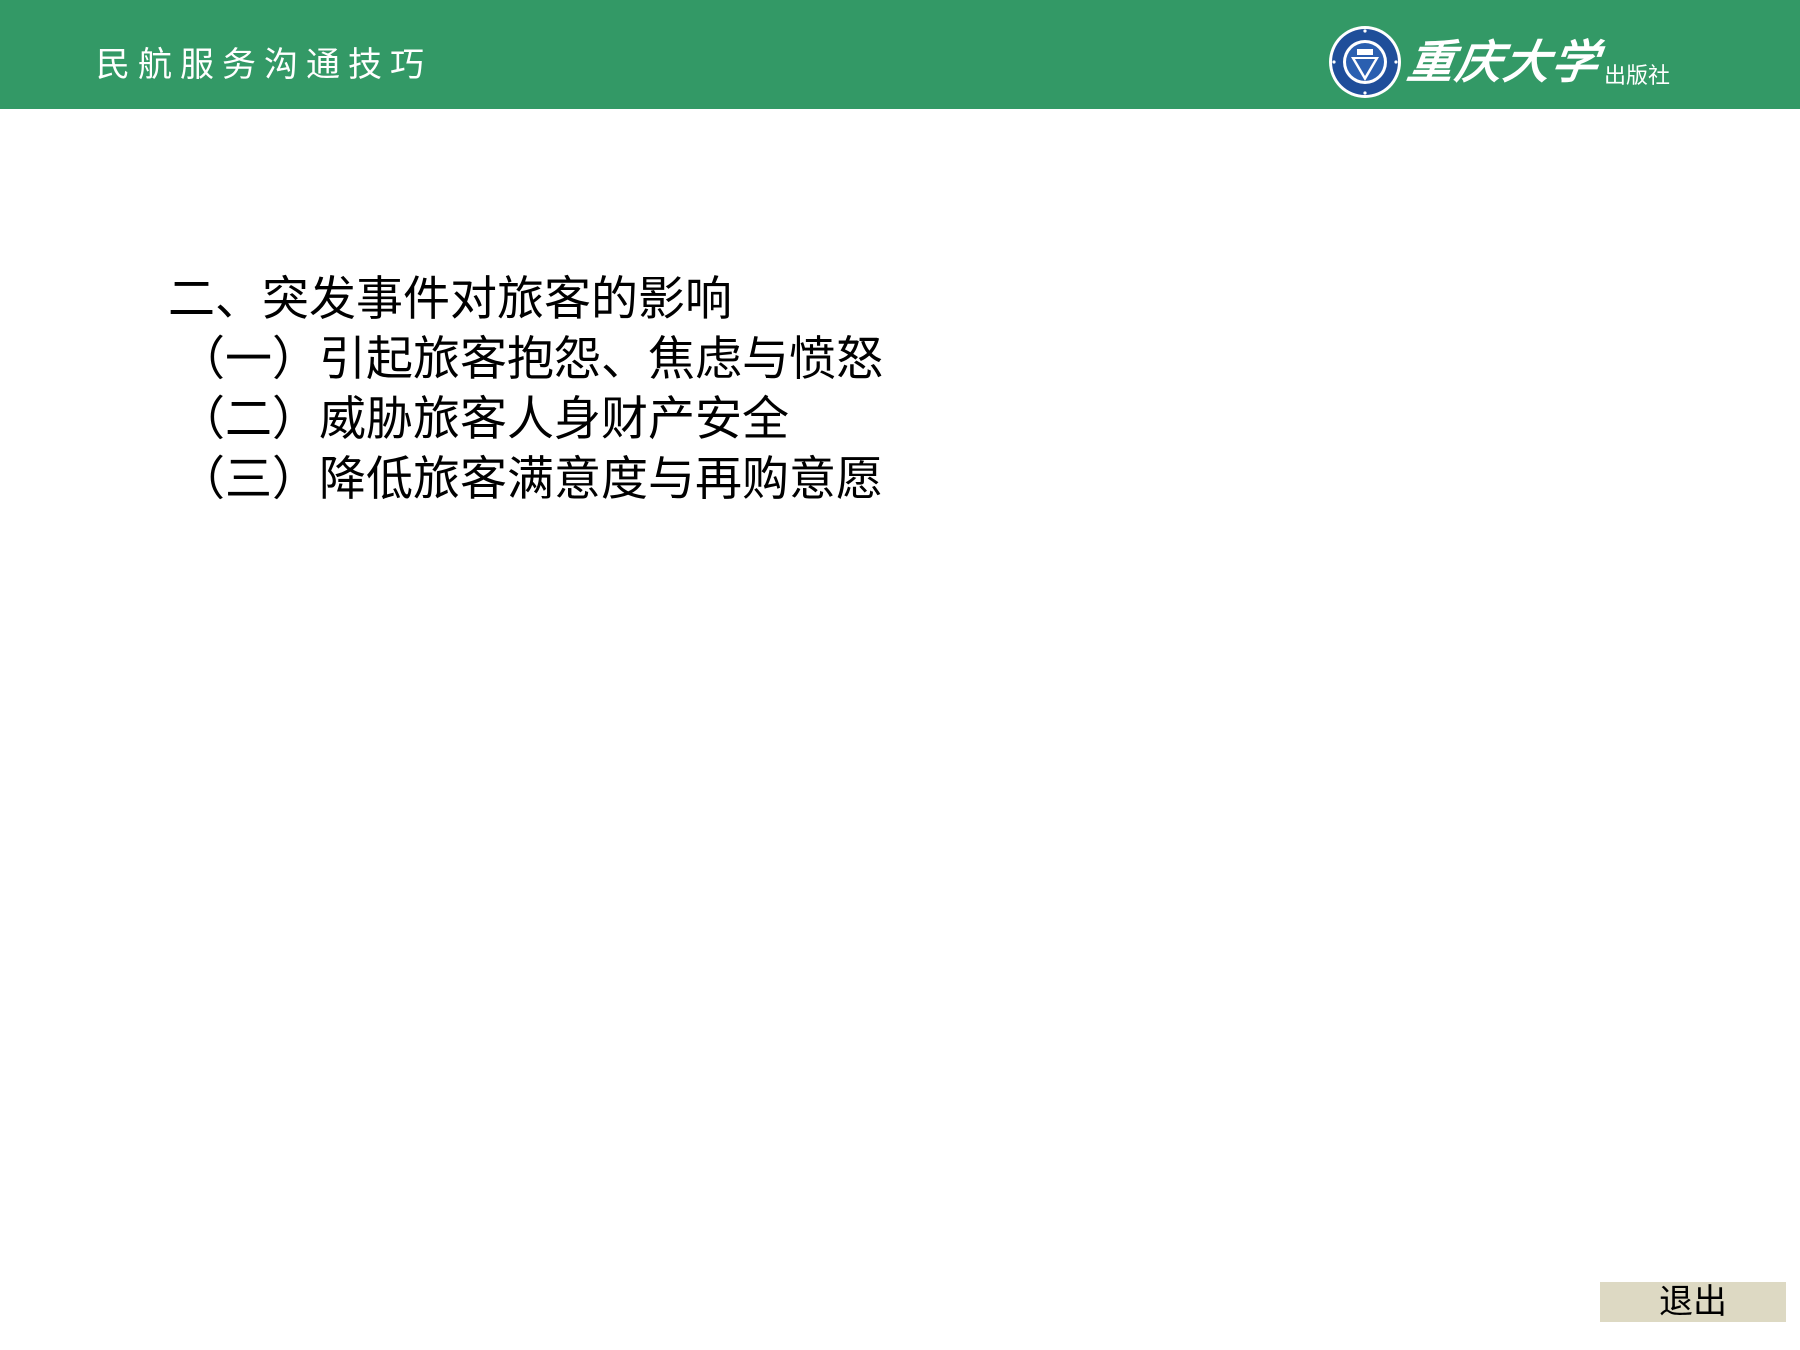  I want to click on university-seal-icon, so click(1364, 62).